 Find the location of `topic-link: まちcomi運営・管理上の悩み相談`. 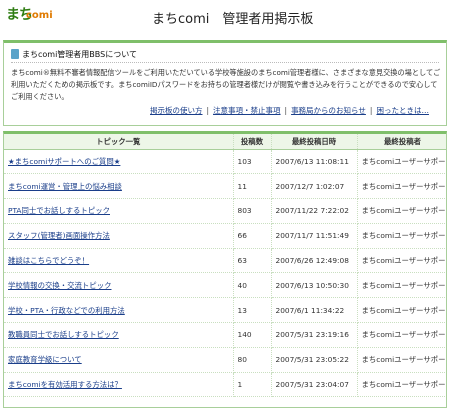

topic-link: まちcomi運営・管理上の悩み相談 is located at coordinates (65, 186).